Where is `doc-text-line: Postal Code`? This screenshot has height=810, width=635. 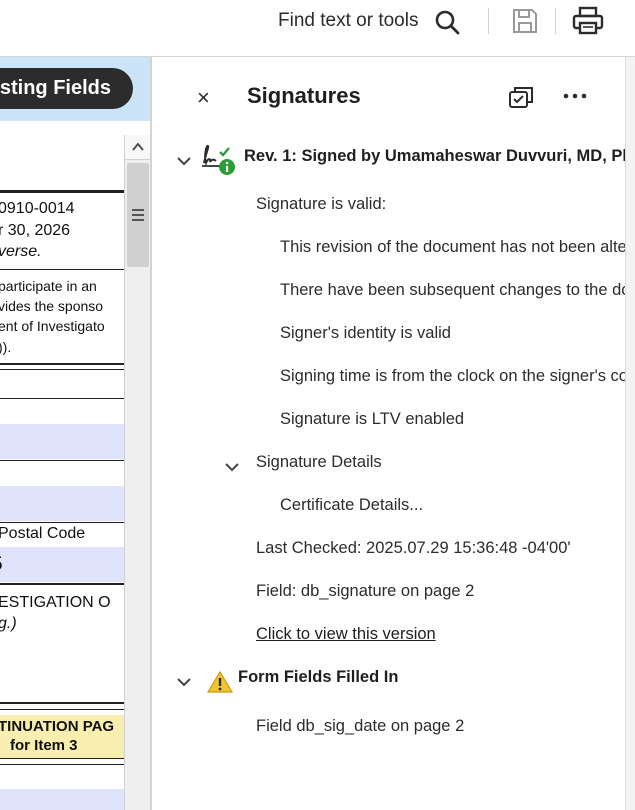 doc-text-line: Postal Code is located at coordinates (42, 534).